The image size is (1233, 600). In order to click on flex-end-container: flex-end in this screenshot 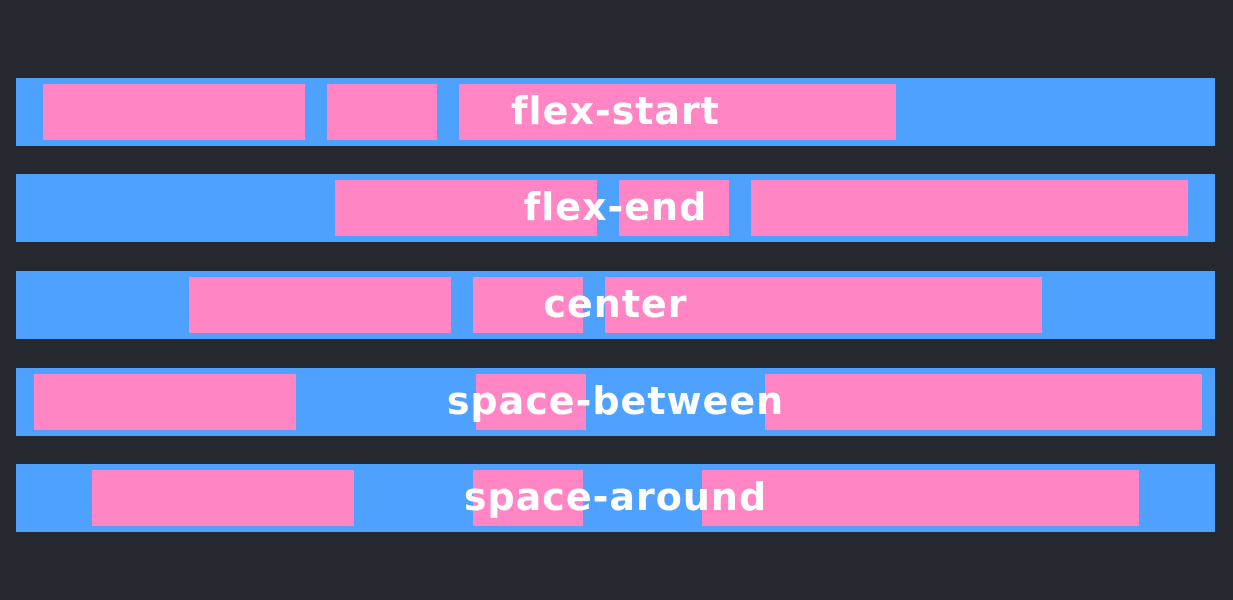, I will do `click(615, 208)`.